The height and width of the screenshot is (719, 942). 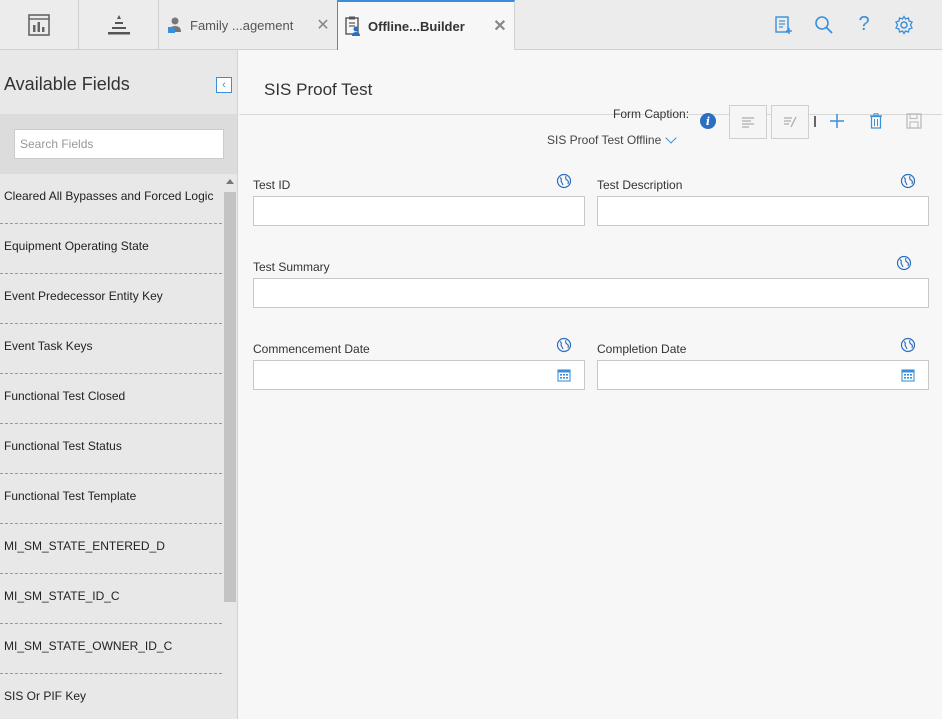 What do you see at coordinates (640, 185) in the screenshot?
I see `test-description-label: Test Description` at bounding box center [640, 185].